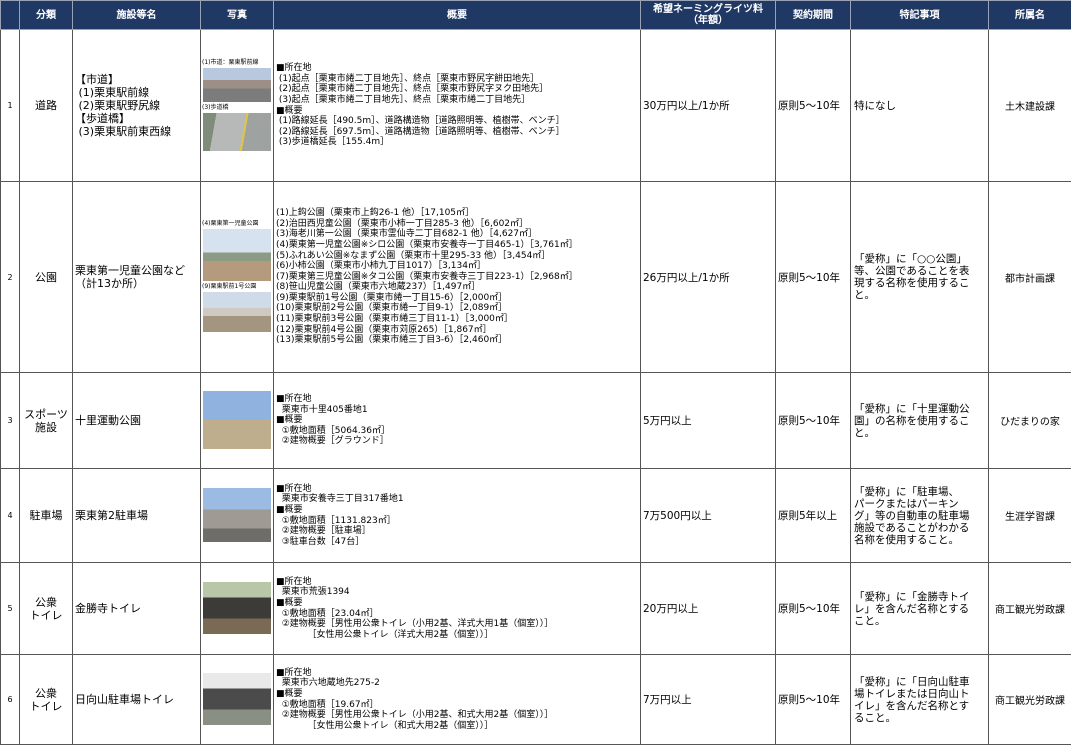 This screenshot has width=1071, height=747. Describe the element at coordinates (912, 681) in the screenshot. I see `note-line: 「愛称」に「日向山駐車` at that location.